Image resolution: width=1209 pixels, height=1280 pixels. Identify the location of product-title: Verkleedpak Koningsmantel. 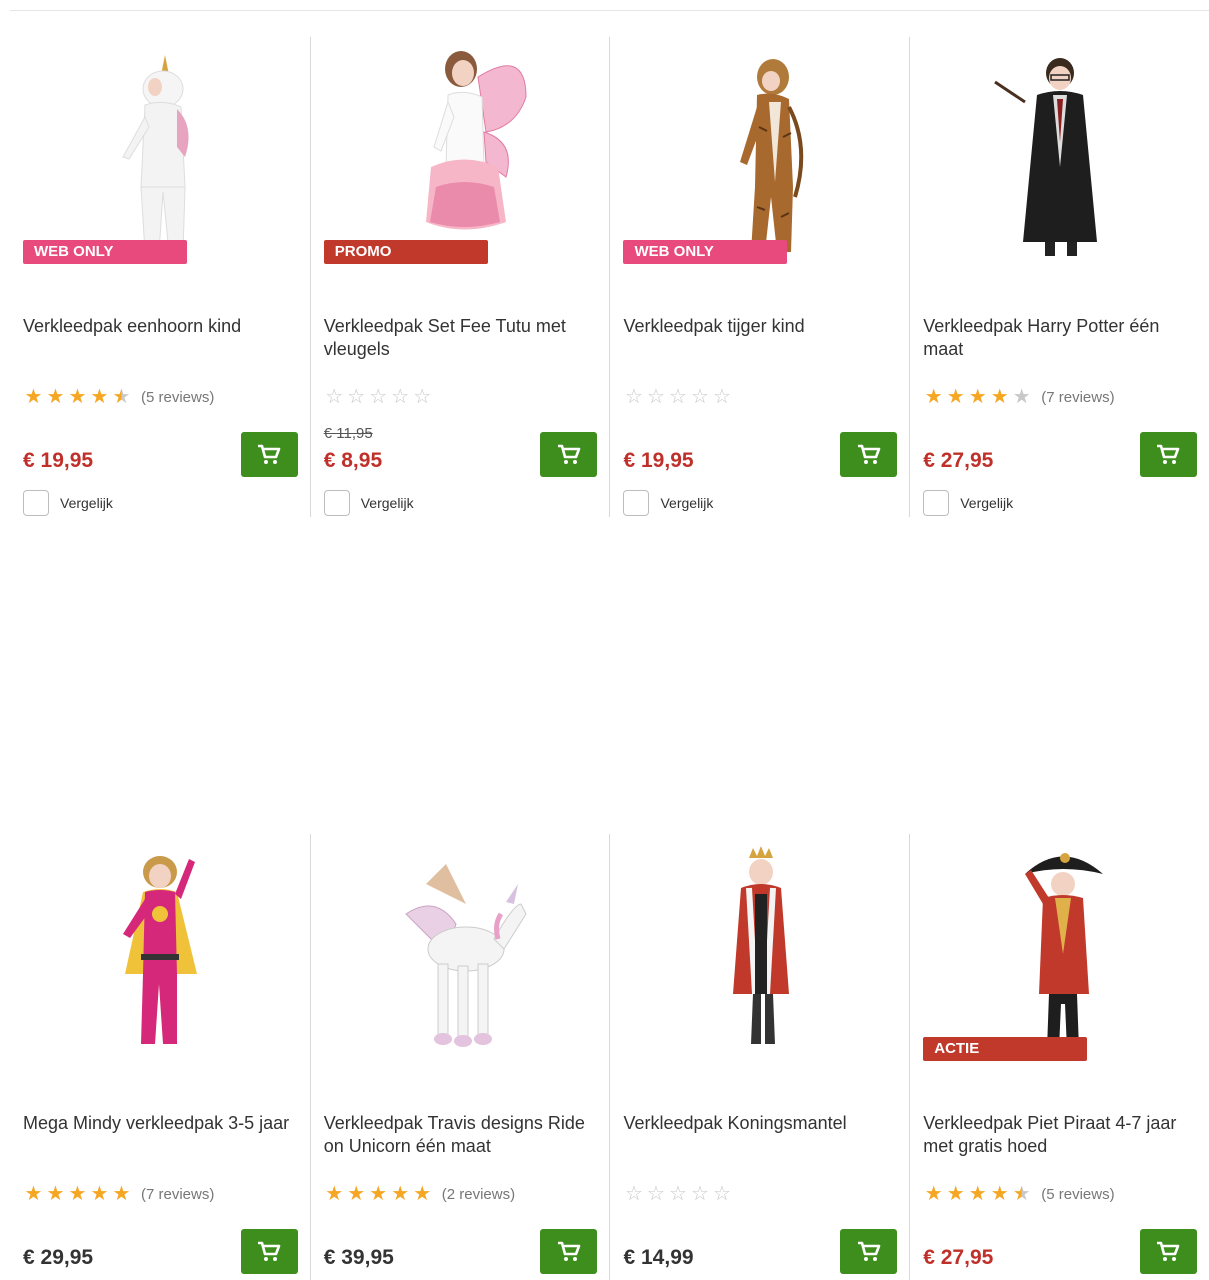
(760, 1123).